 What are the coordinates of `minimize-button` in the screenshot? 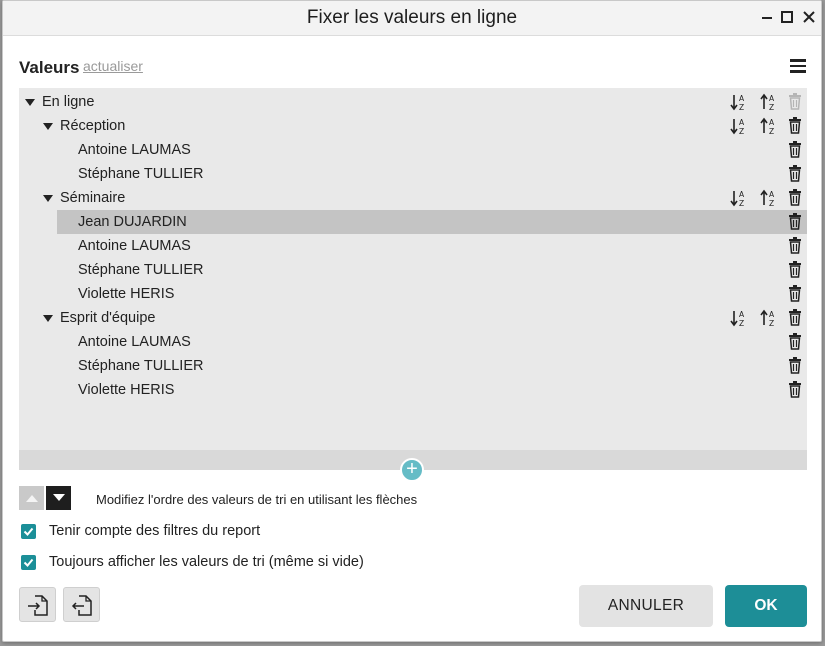 It's located at (767, 17).